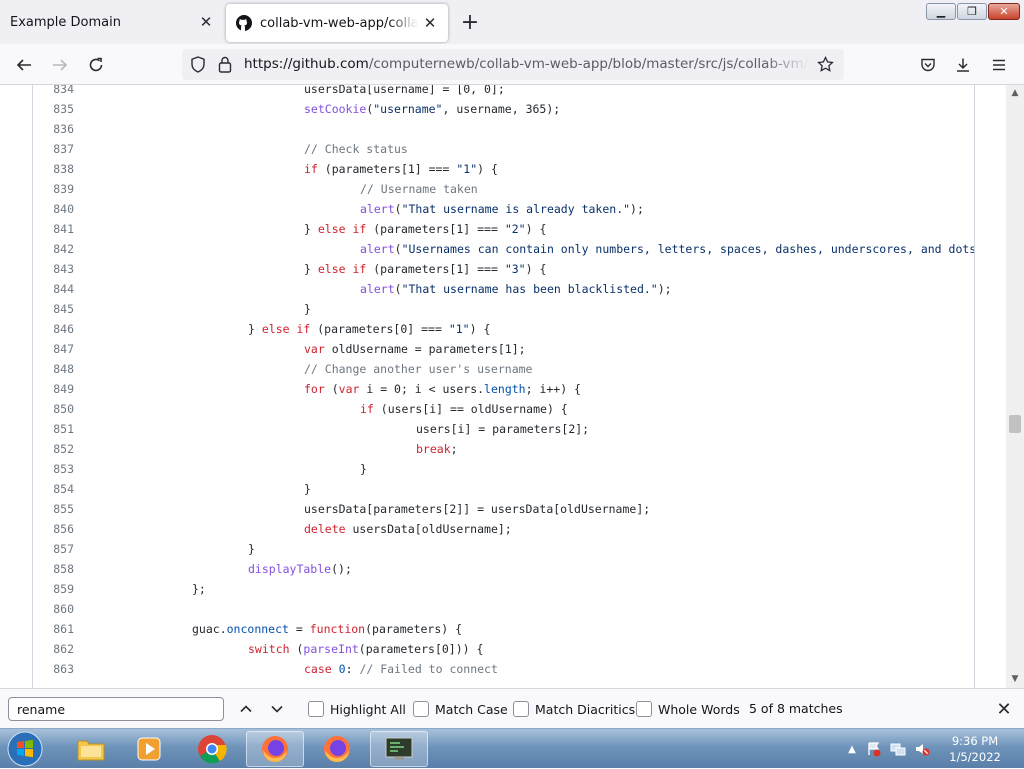 Image resolution: width=1024 pixels, height=769 pixels. What do you see at coordinates (53, 329) in the screenshot?
I see `line-number: 846` at bounding box center [53, 329].